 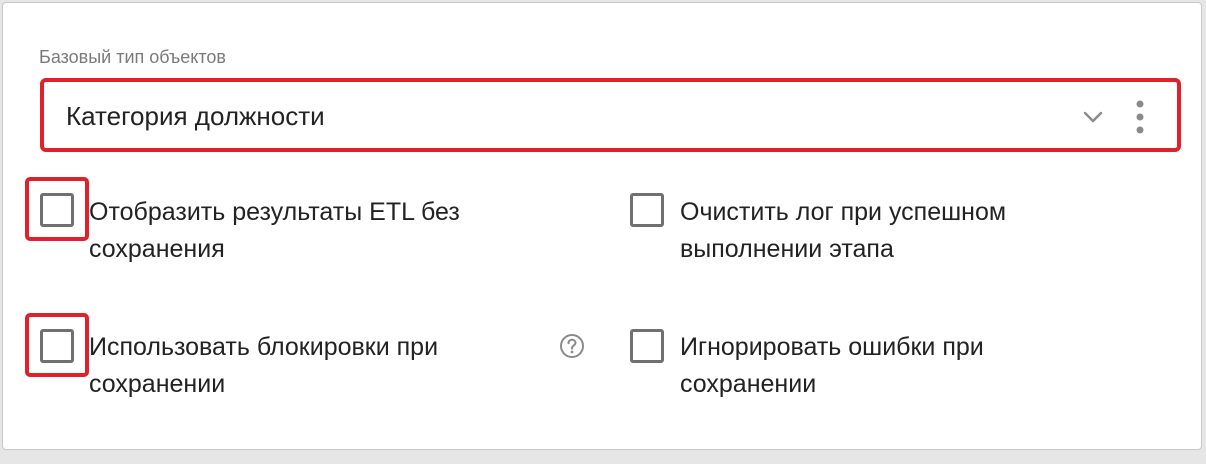 What do you see at coordinates (57, 346) in the screenshot?
I see `use-locks-checkbox` at bounding box center [57, 346].